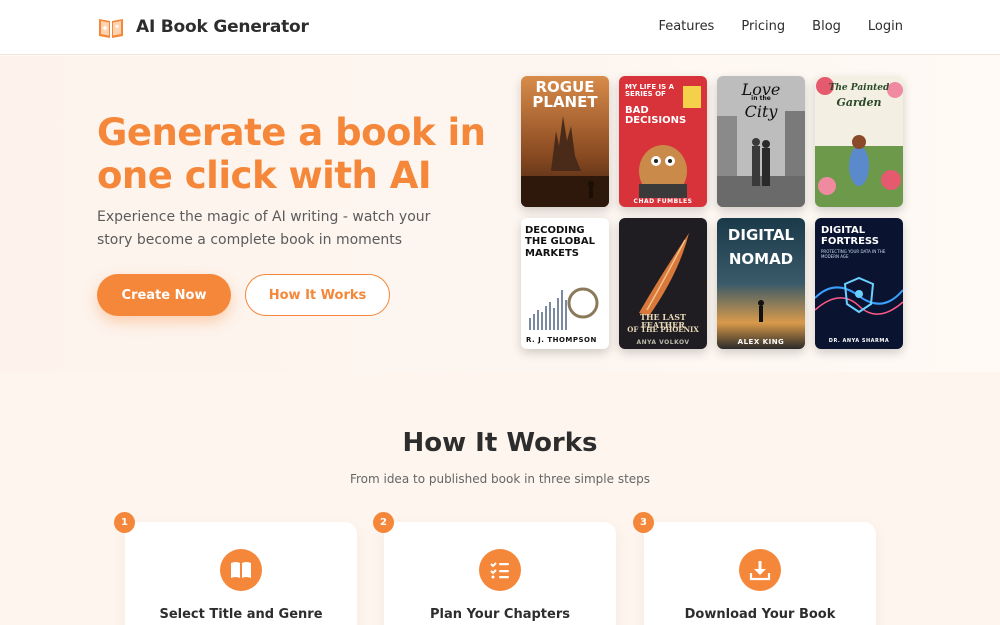 This screenshot has height=625, width=1000. Describe the element at coordinates (761, 342) in the screenshot. I see `cover-author: ALEX KING` at that location.